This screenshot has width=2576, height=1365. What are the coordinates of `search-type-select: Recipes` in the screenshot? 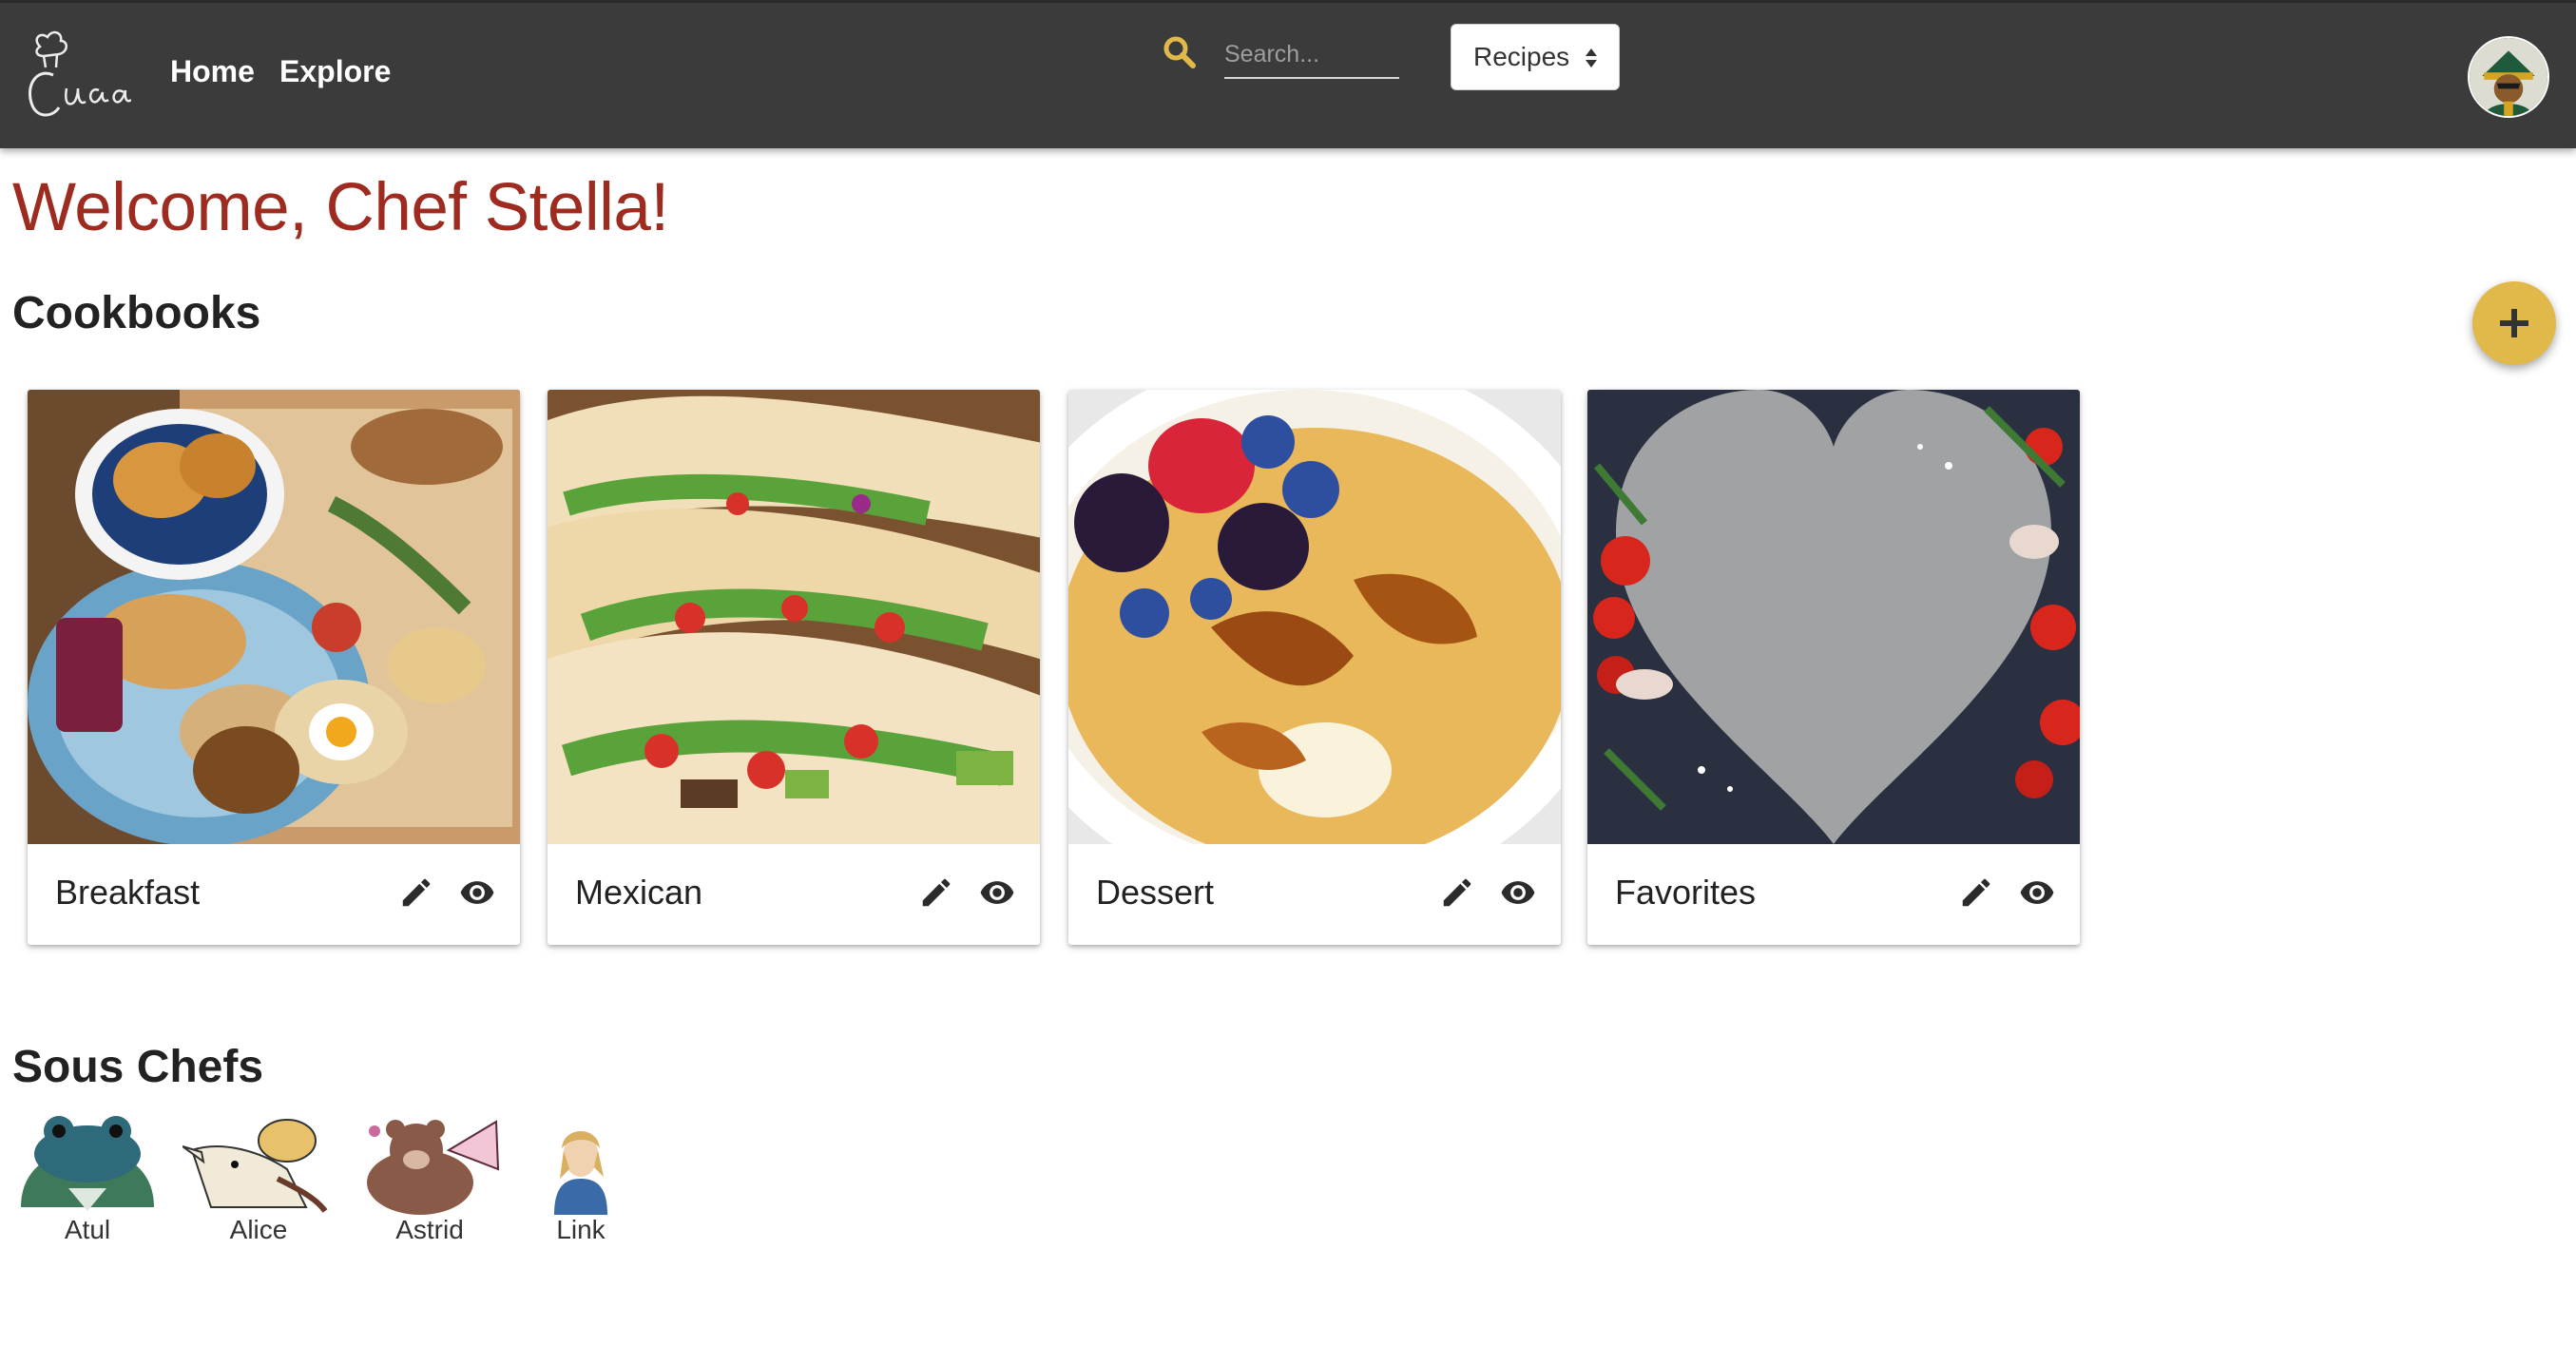 It's located at (1535, 57).